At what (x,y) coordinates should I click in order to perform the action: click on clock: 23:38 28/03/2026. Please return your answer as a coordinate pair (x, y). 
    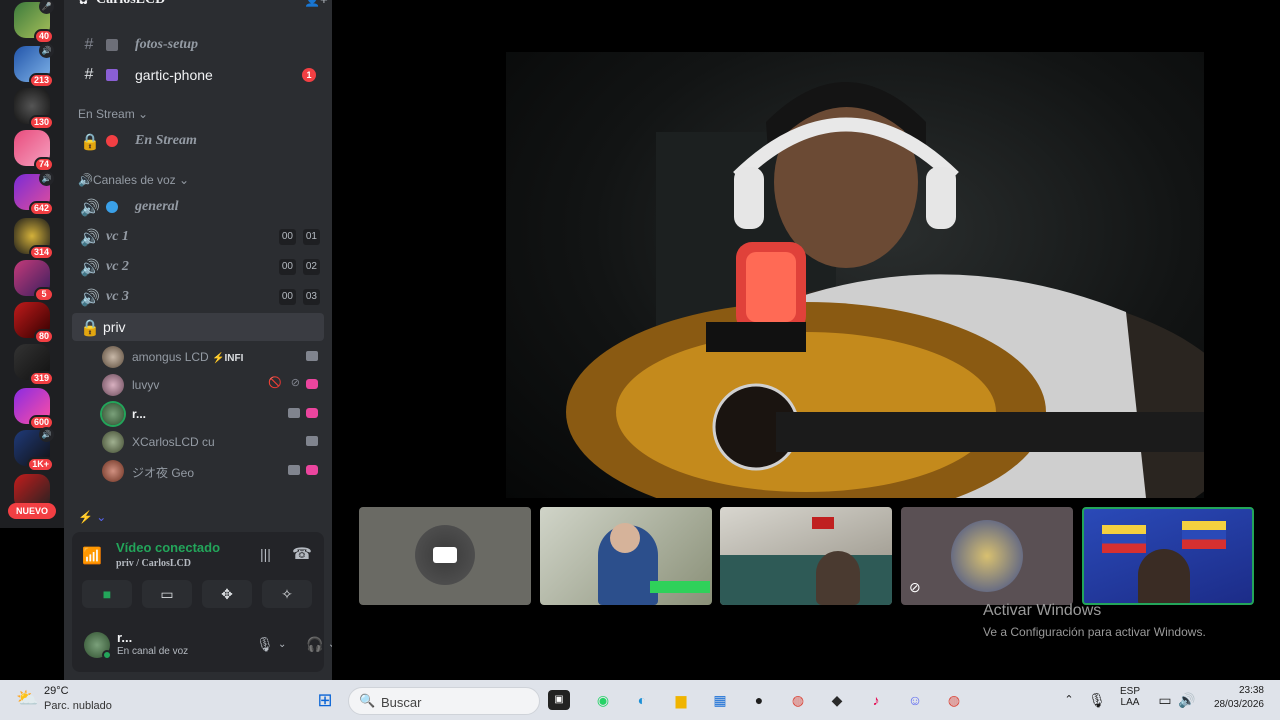
    Looking at the image, I should click on (1234, 697).